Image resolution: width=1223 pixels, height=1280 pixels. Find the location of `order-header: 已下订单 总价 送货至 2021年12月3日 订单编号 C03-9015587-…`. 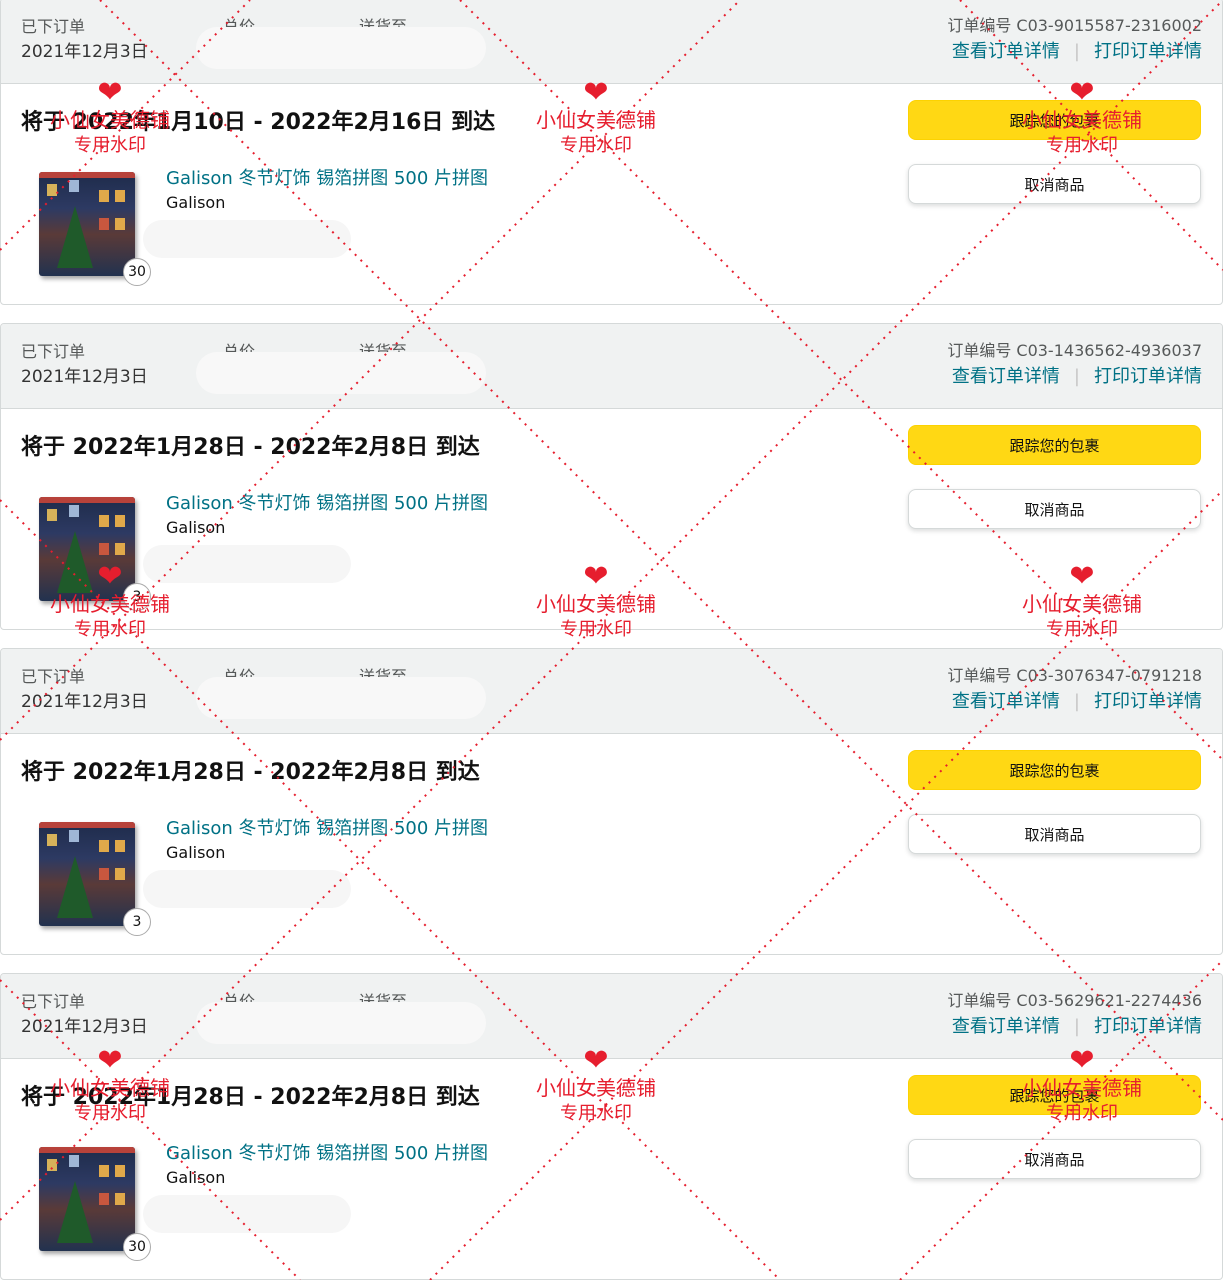

order-header: 已下订单 总价 送货至 2021年12月3日 订单编号 C03-9015587-… is located at coordinates (611, 42).